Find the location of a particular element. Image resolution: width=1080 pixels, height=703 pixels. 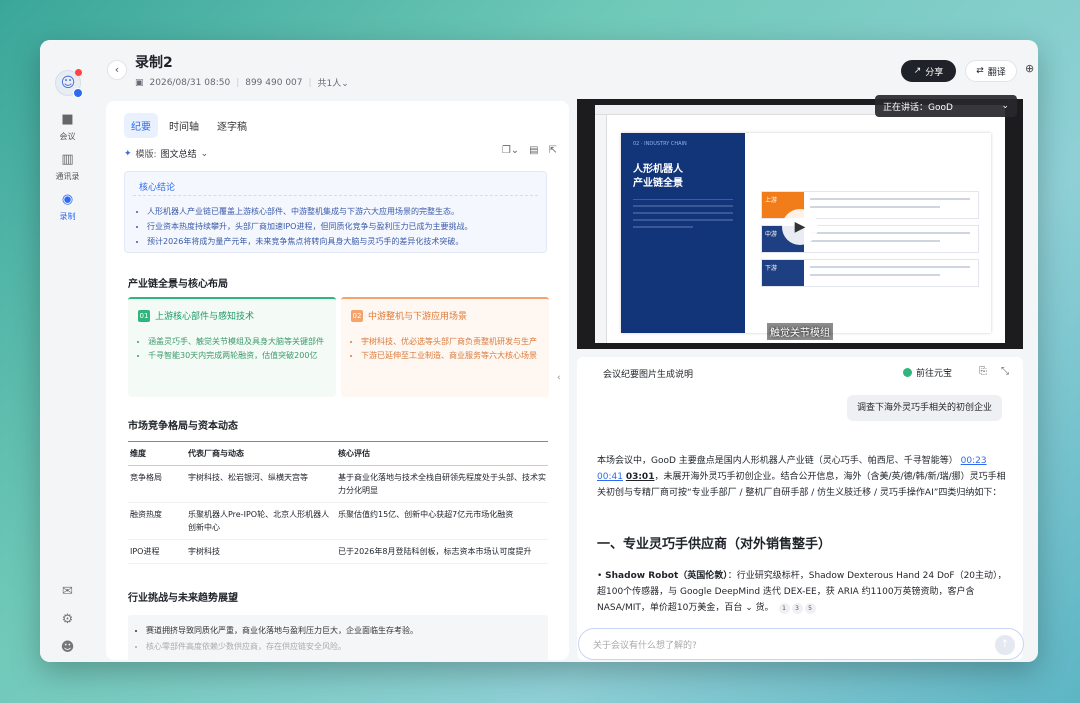

sidebar-item-meeting: ■ 会议 is located at coordinates (67, 127).